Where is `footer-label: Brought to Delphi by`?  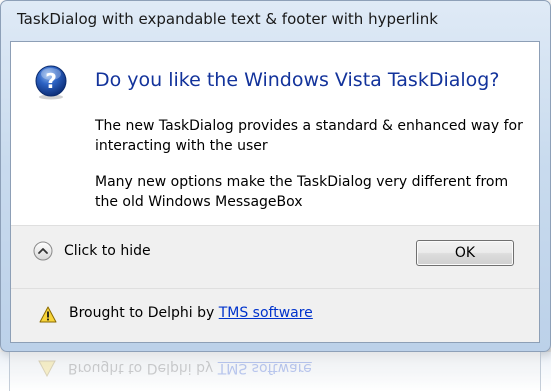 footer-label: Brought to Delphi by is located at coordinates (144, 313).